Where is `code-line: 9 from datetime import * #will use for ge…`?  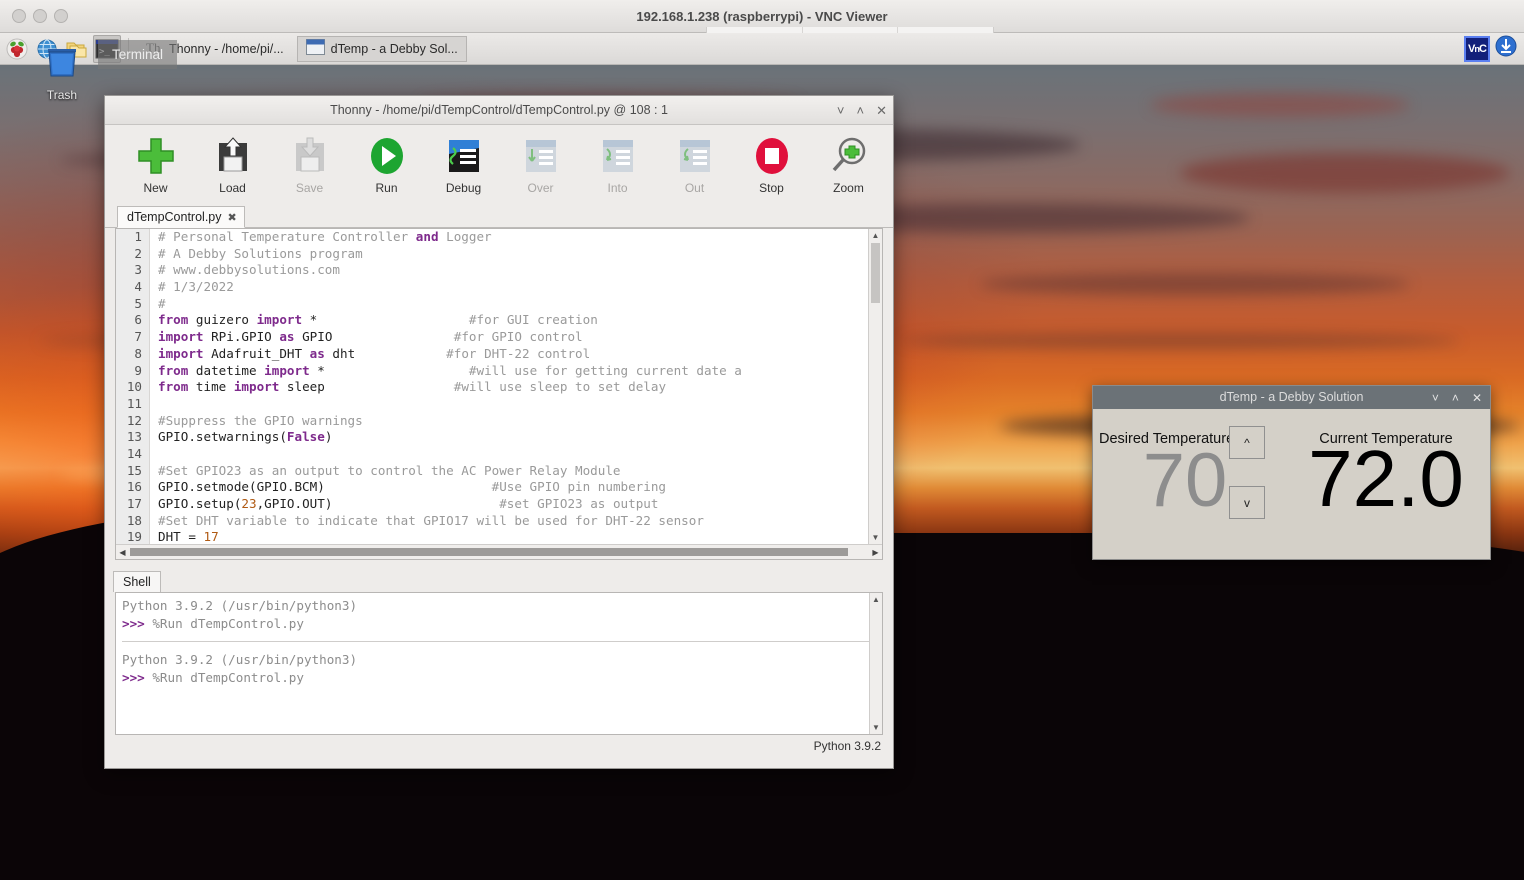
code-line: 9 from datetime import * #will use for ge… is located at coordinates (492, 371).